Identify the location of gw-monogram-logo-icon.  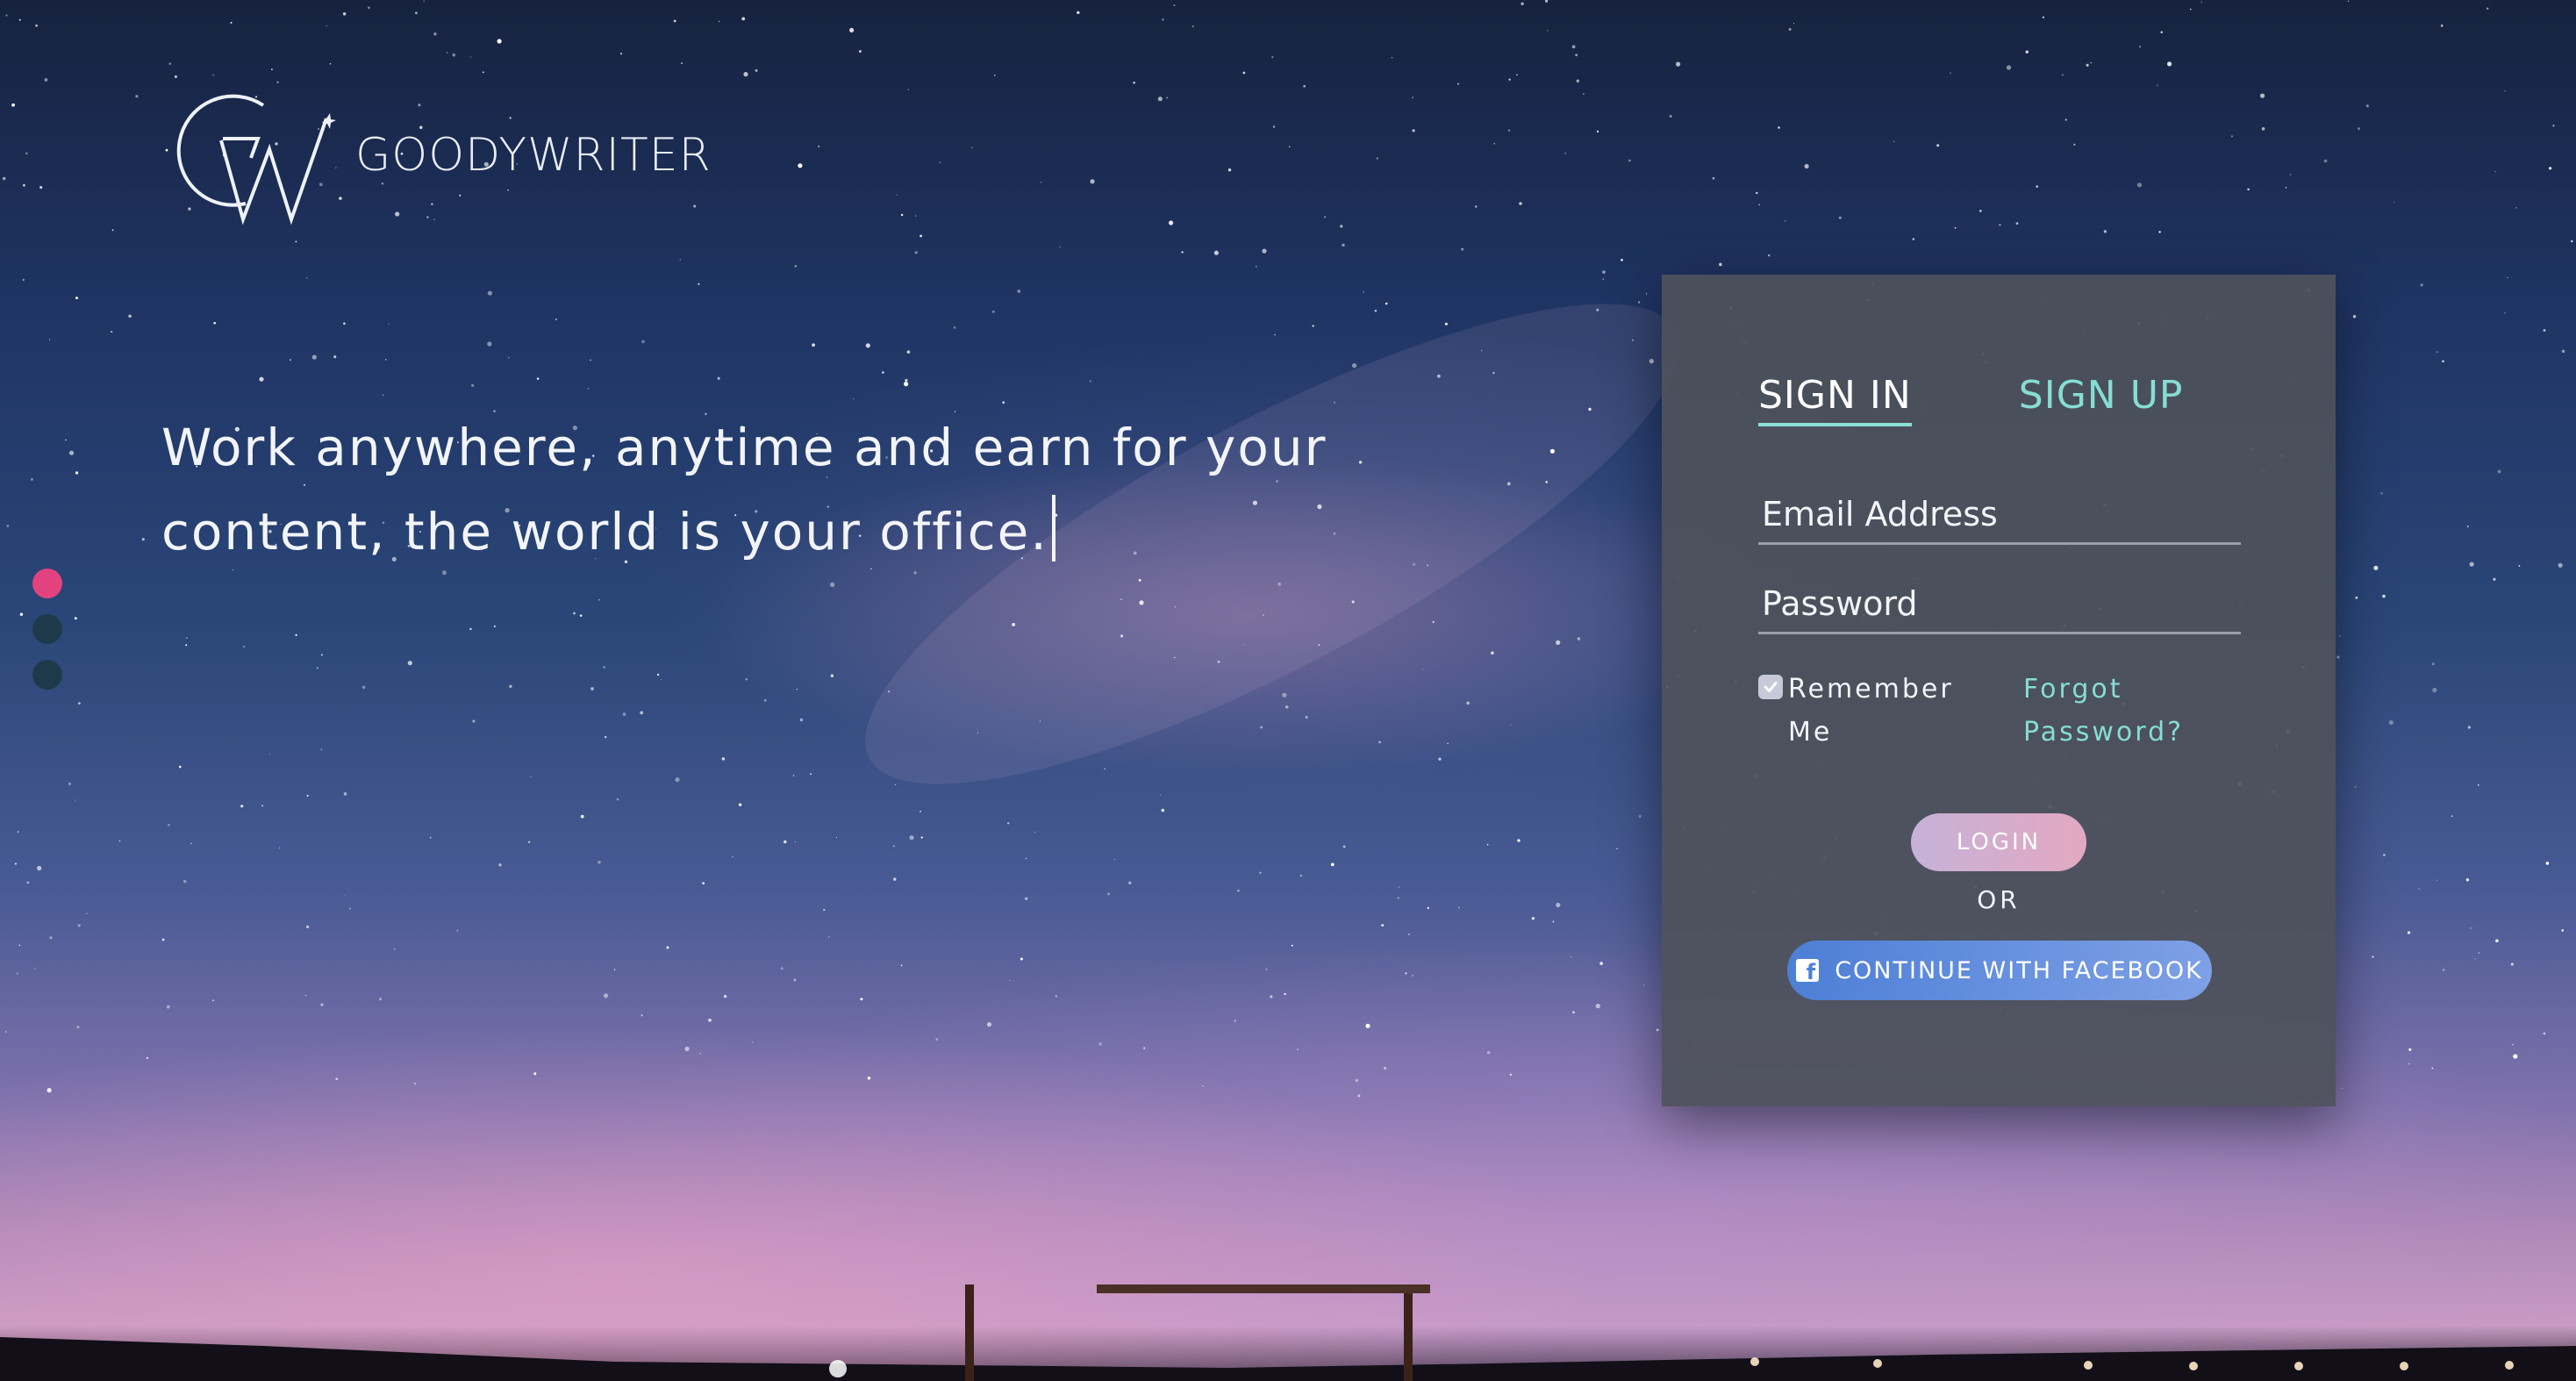
(256, 160).